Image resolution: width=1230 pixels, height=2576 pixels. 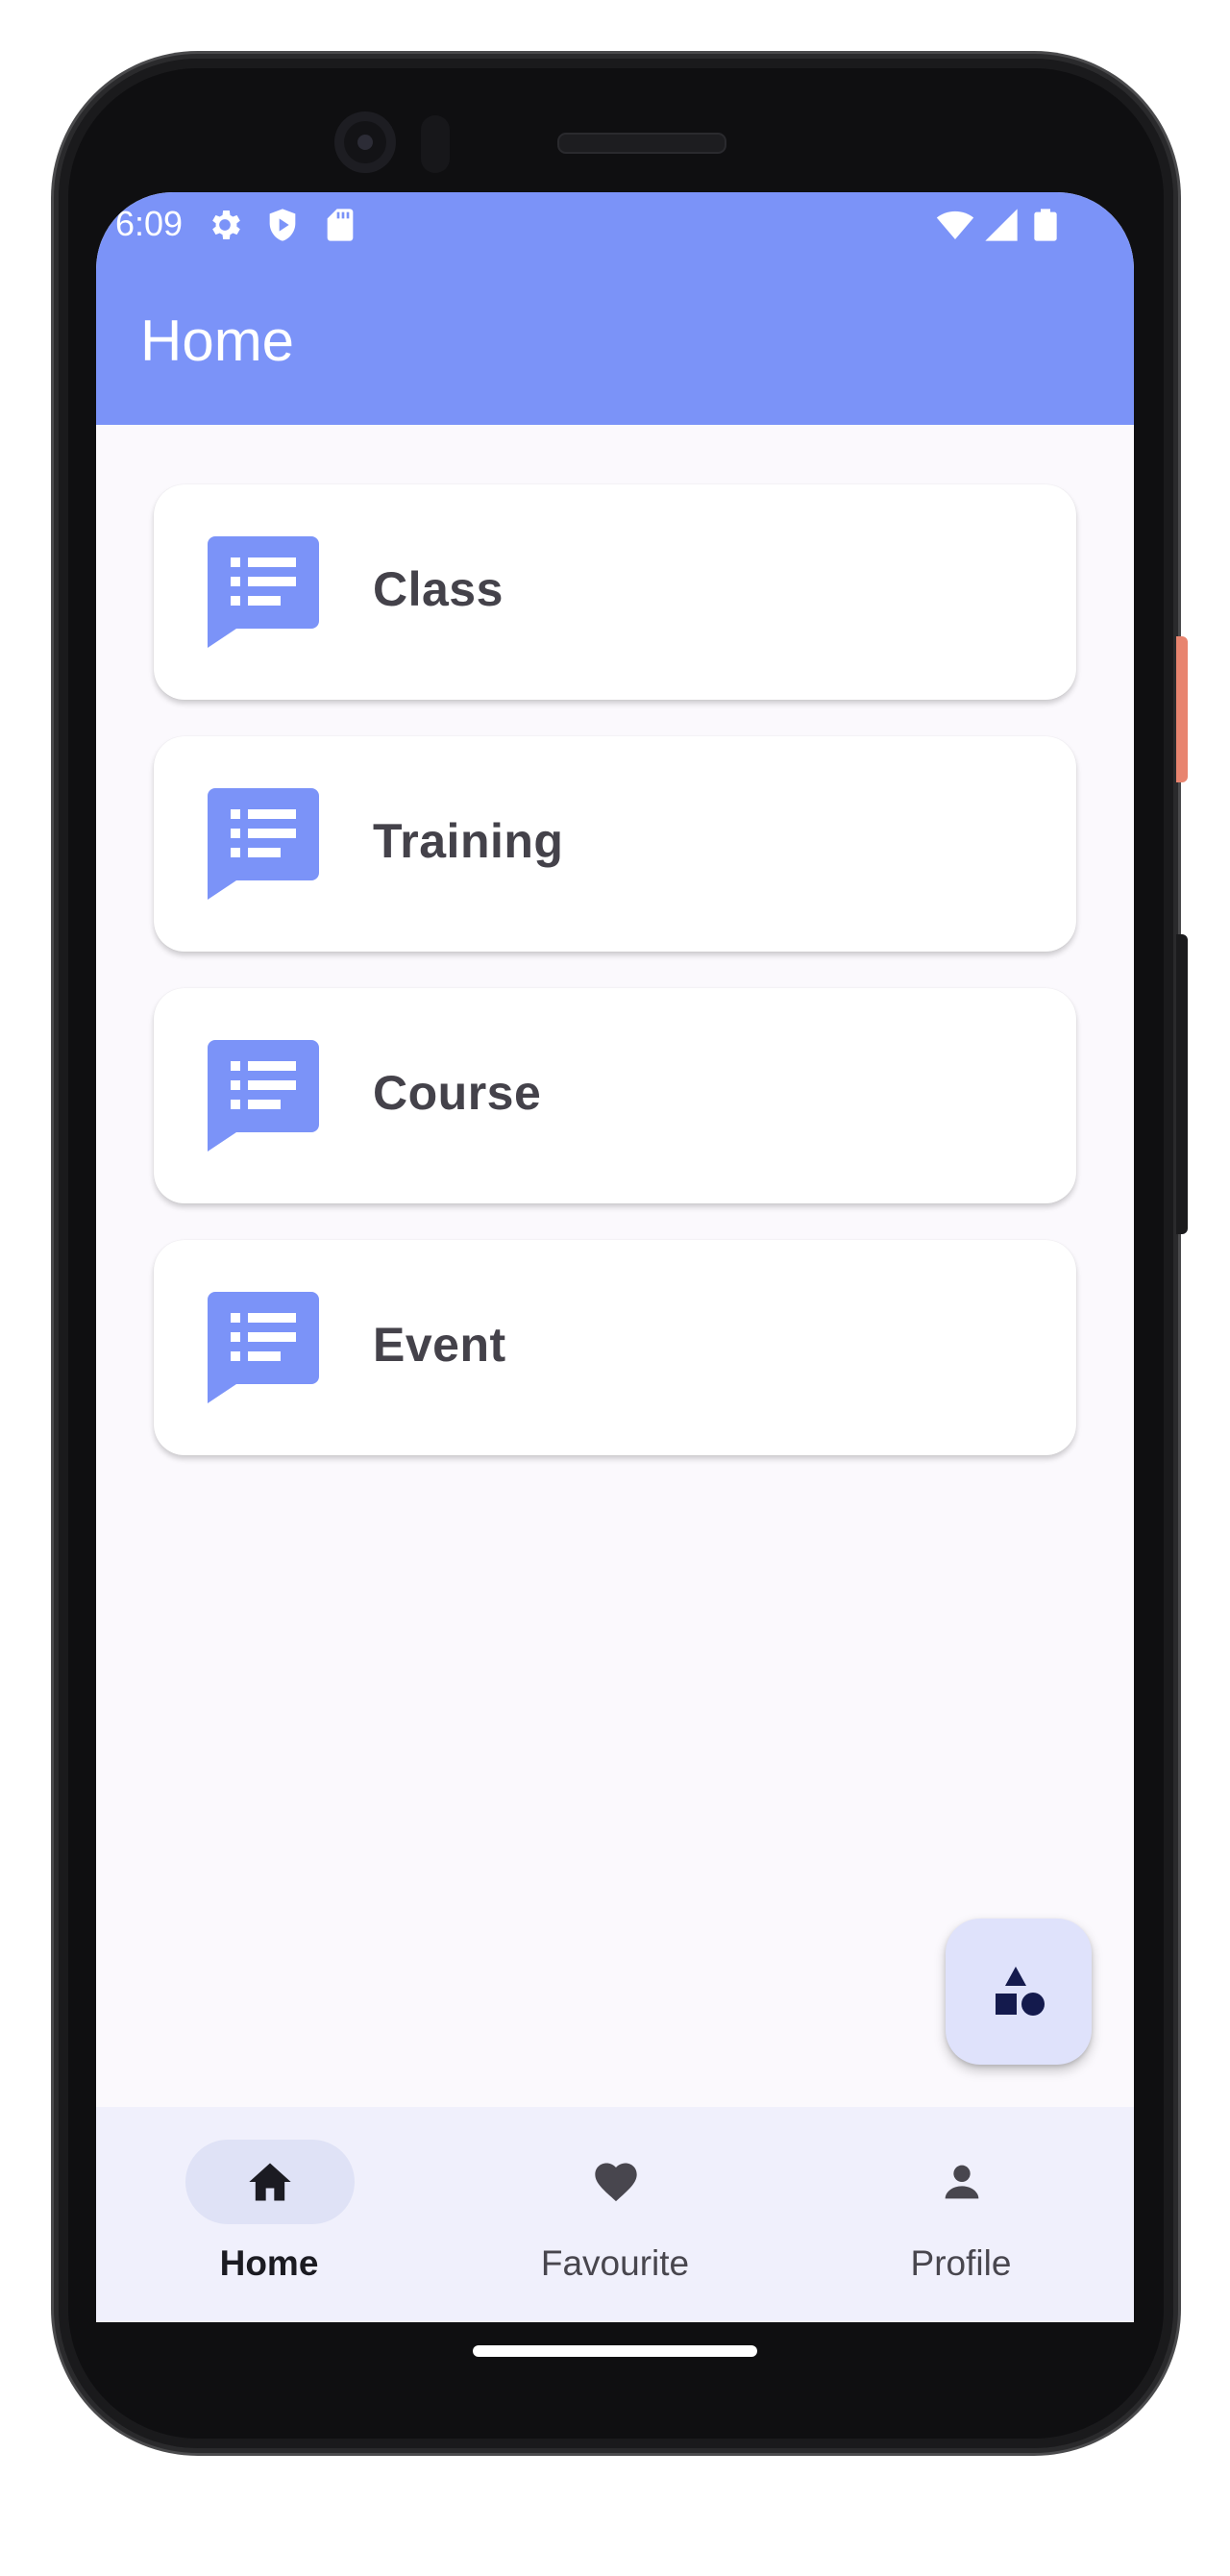 I want to click on menu-card-label: Class, so click(x=439, y=589).